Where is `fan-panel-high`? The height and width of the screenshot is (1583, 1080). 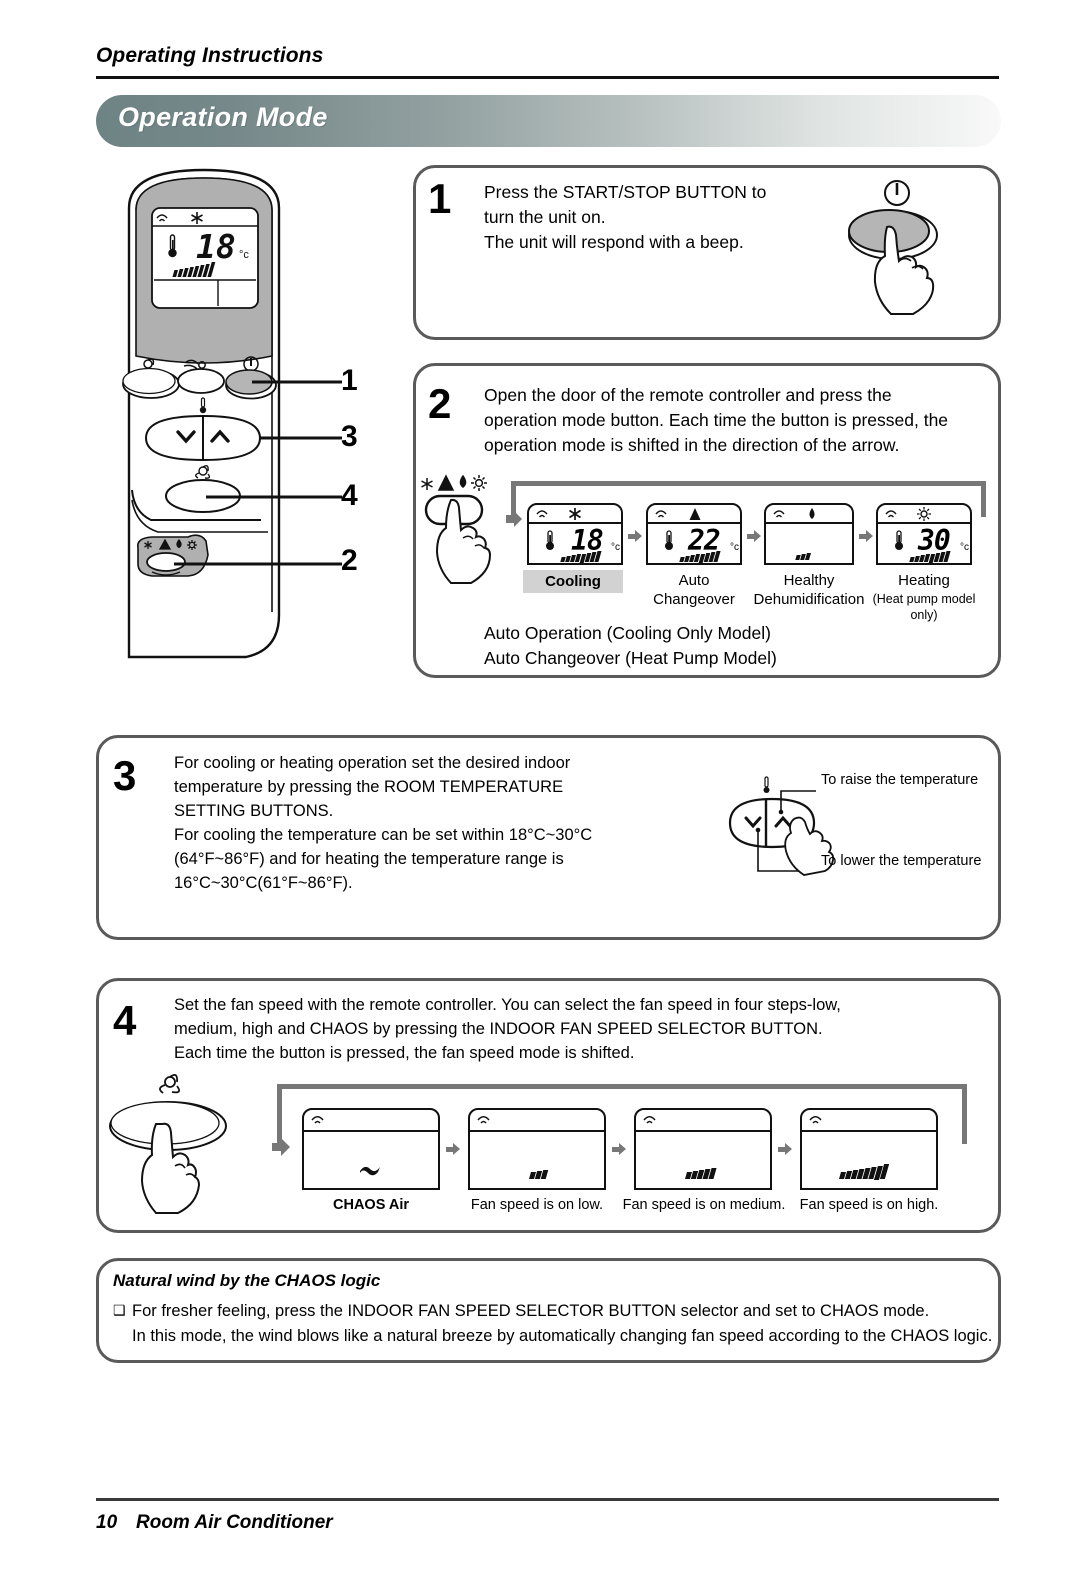
fan-panel-high is located at coordinates (869, 1149).